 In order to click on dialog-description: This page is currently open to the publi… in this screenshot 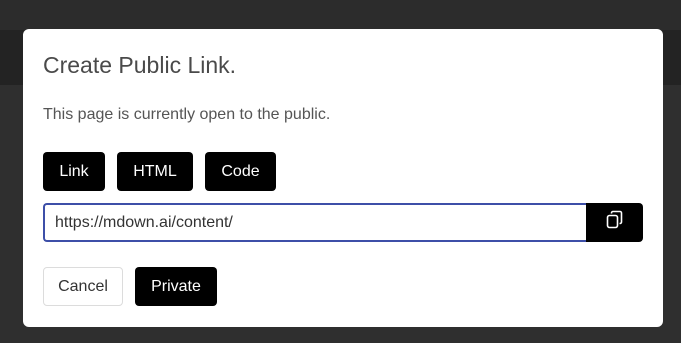, I will do `click(187, 114)`.